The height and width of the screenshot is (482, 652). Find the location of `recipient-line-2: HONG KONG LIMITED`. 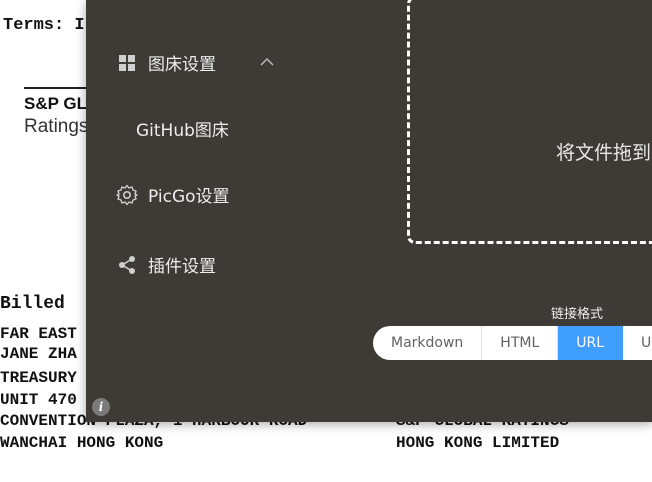

recipient-line-2: HONG KONG LIMITED is located at coordinates (478, 443).